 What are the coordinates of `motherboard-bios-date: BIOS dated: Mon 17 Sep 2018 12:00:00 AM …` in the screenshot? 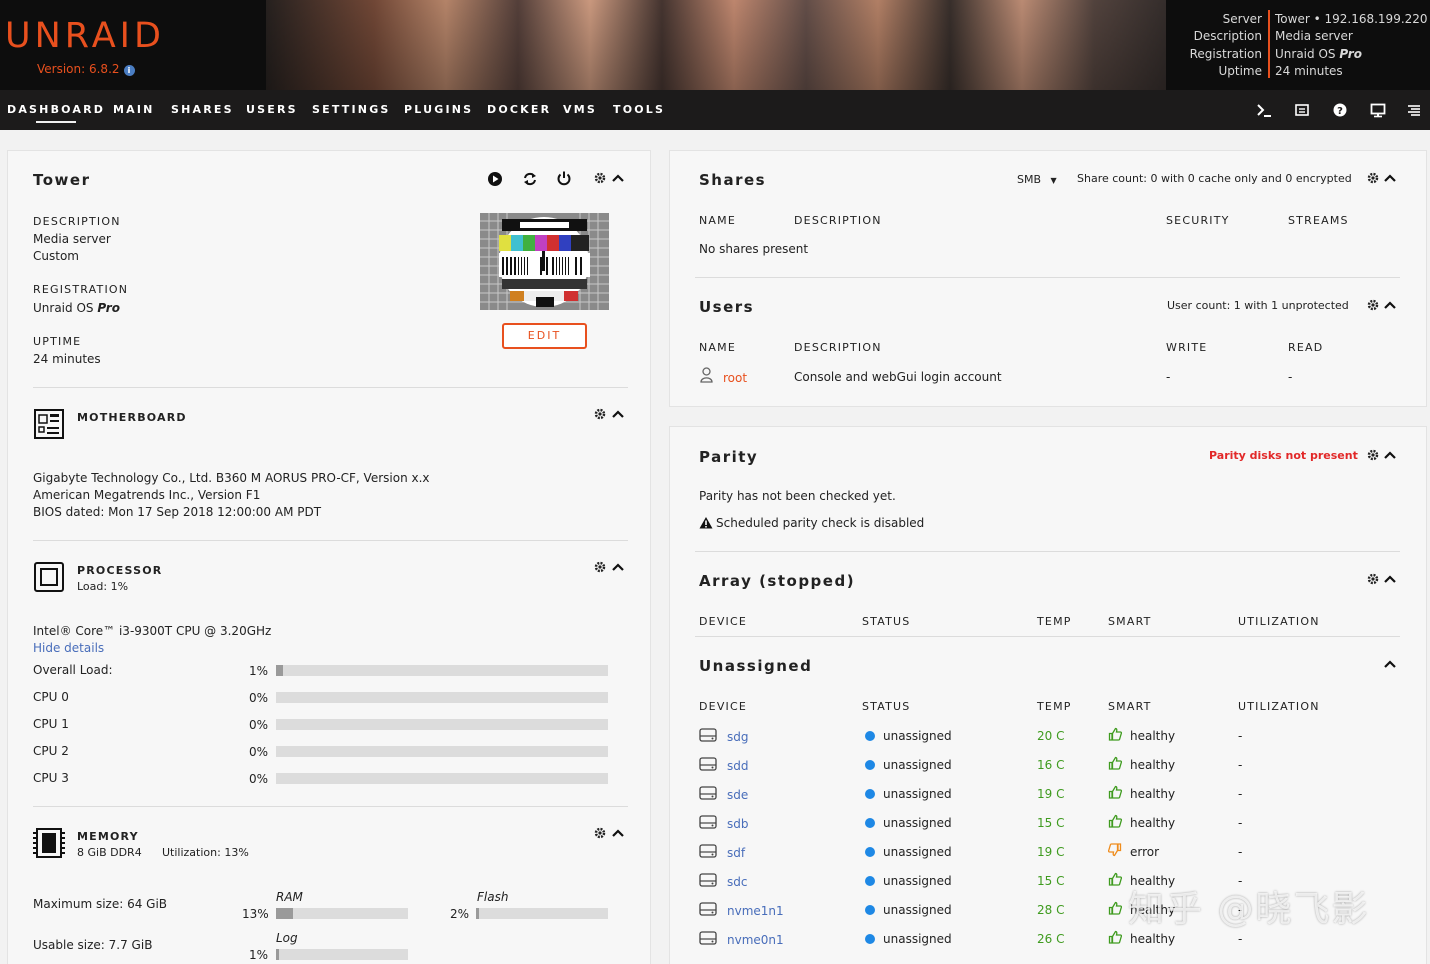 It's located at (177, 512).